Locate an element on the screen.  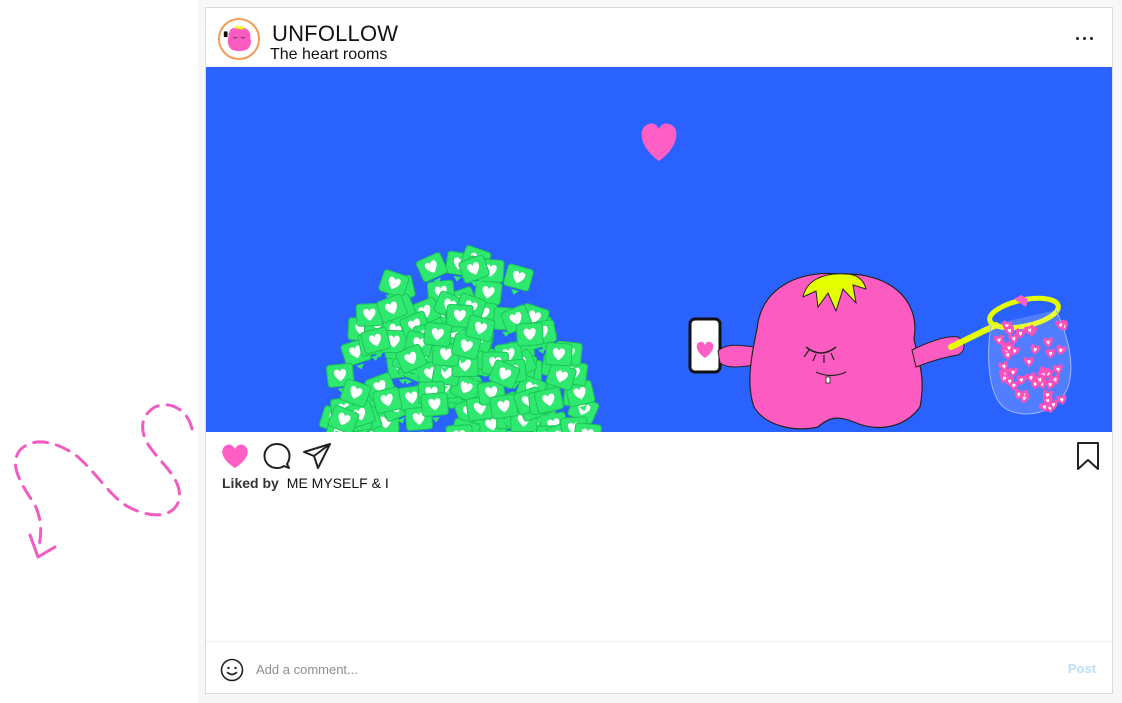
more-options-button is located at coordinates (1085, 38).